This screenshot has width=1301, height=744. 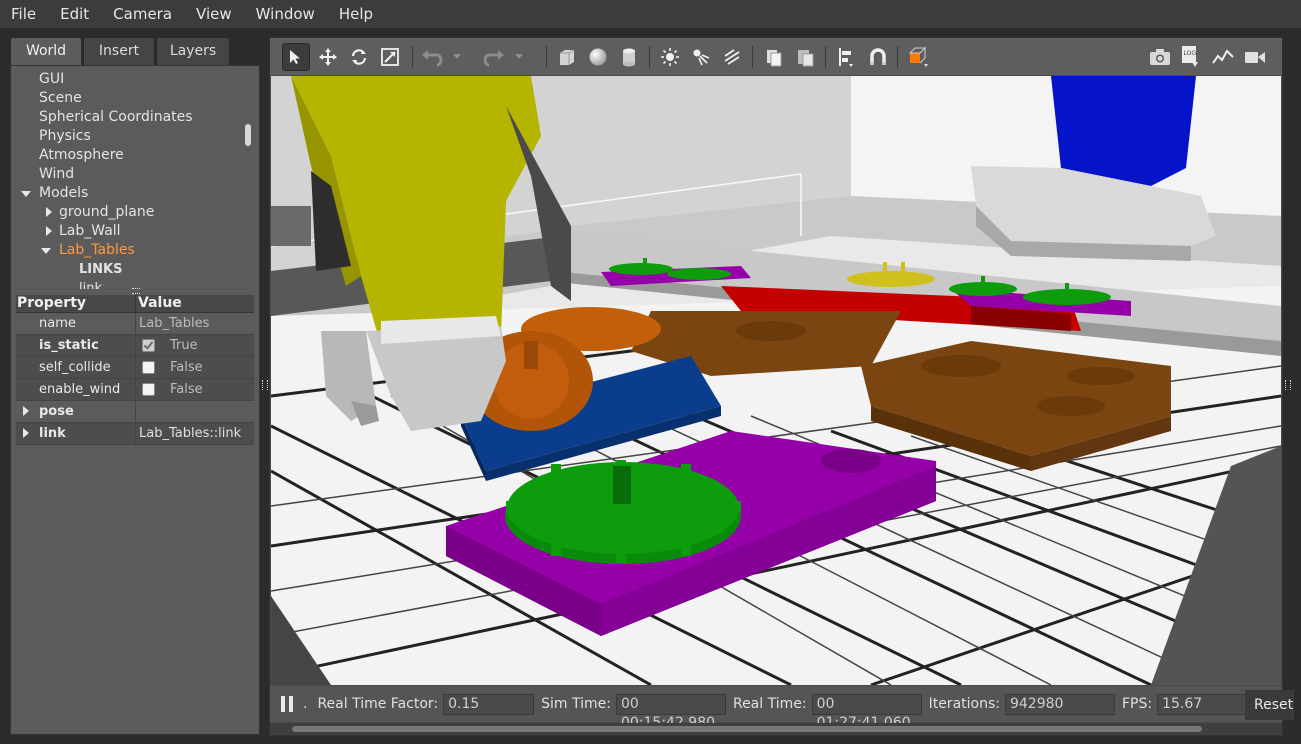 I want to click on tree-item-scene: Scene, so click(x=129, y=98).